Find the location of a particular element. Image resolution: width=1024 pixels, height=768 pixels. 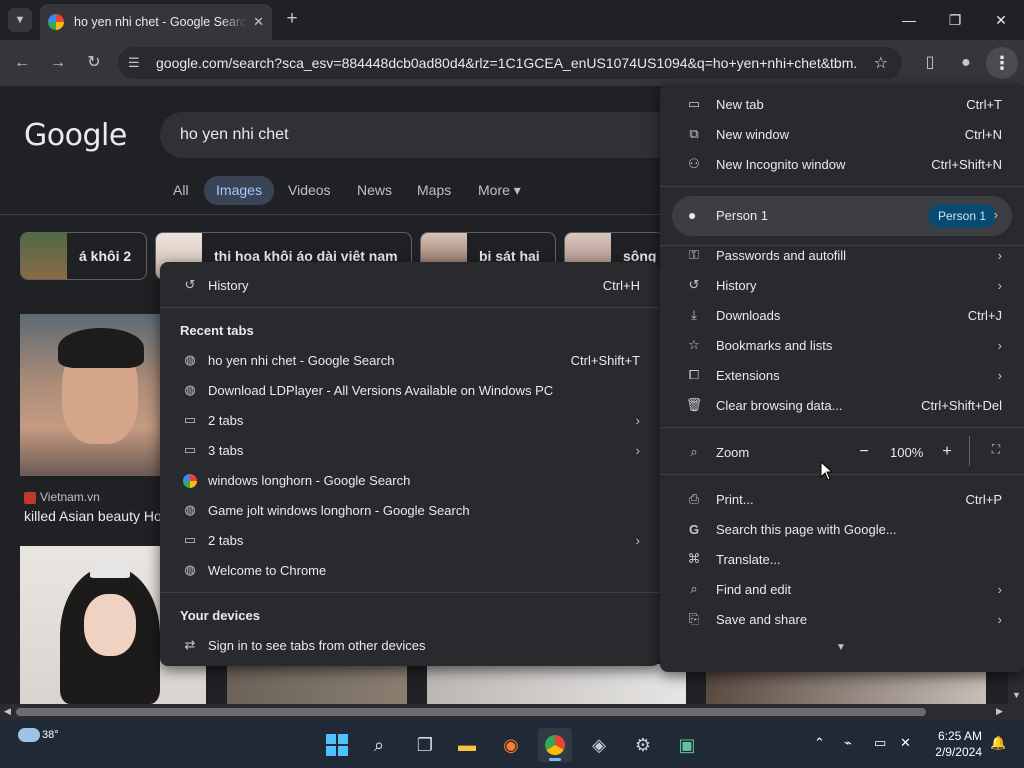

new-window-item: ⧉ New window Ctrl+N is located at coordinates (843, 134).